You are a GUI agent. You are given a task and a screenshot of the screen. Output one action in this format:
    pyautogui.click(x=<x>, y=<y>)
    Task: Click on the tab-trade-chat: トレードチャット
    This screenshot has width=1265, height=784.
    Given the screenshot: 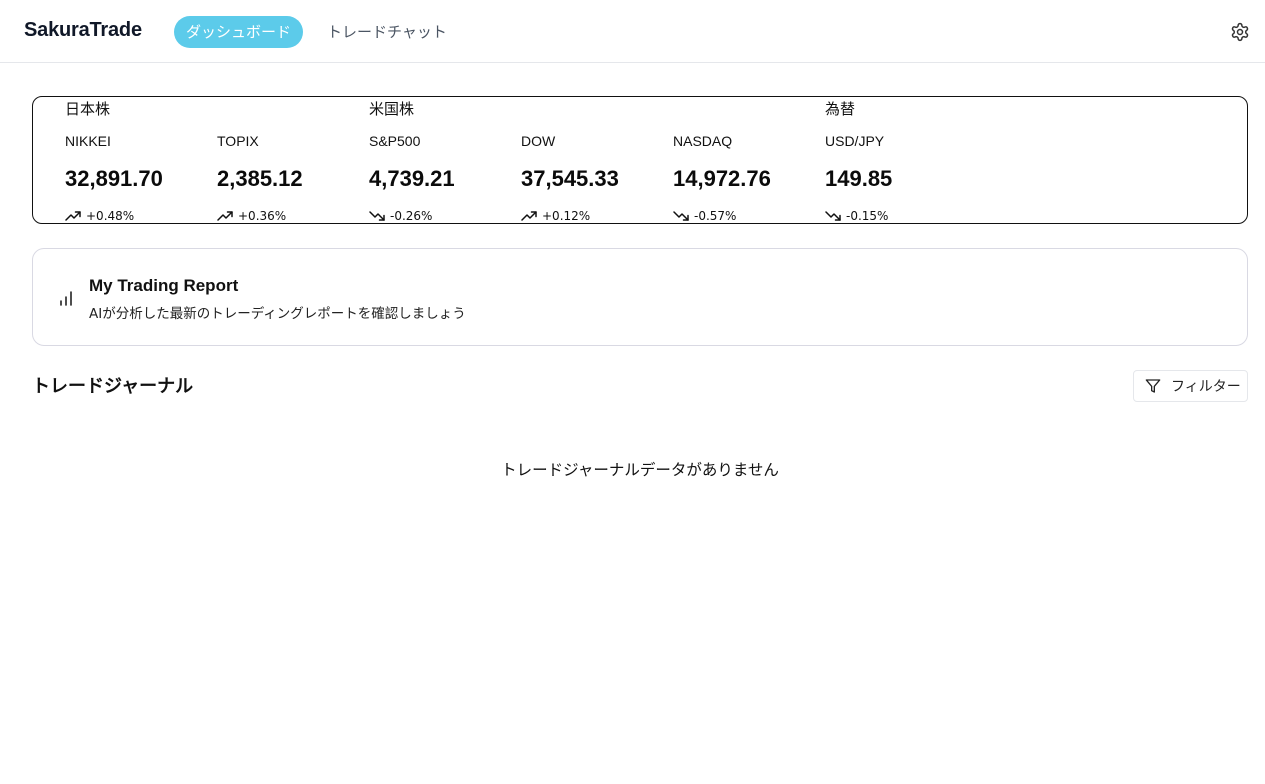 What is the action you would take?
    pyautogui.click(x=387, y=32)
    